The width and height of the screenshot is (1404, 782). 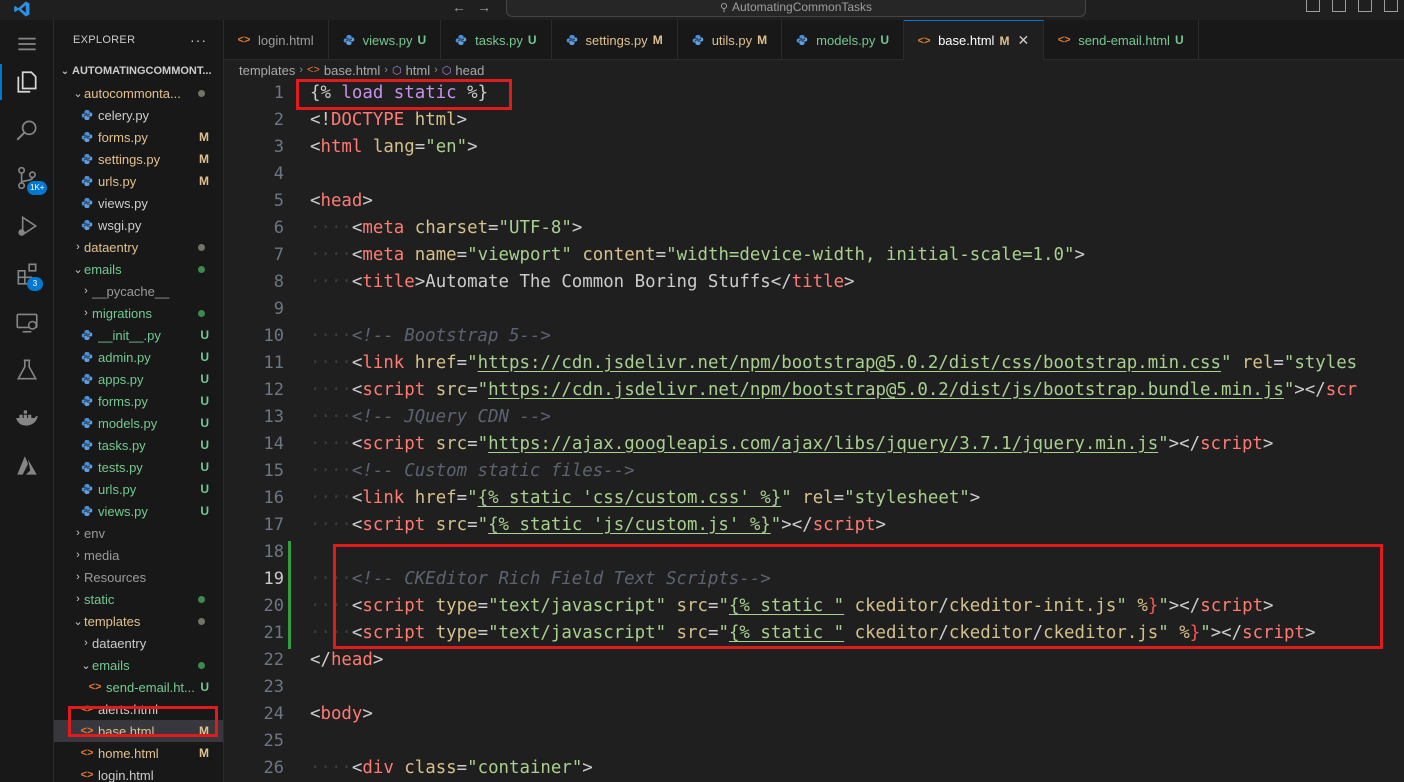 What do you see at coordinates (796, 8) in the screenshot?
I see `command-center-search: ⚲ AutomatingCommonTasks` at bounding box center [796, 8].